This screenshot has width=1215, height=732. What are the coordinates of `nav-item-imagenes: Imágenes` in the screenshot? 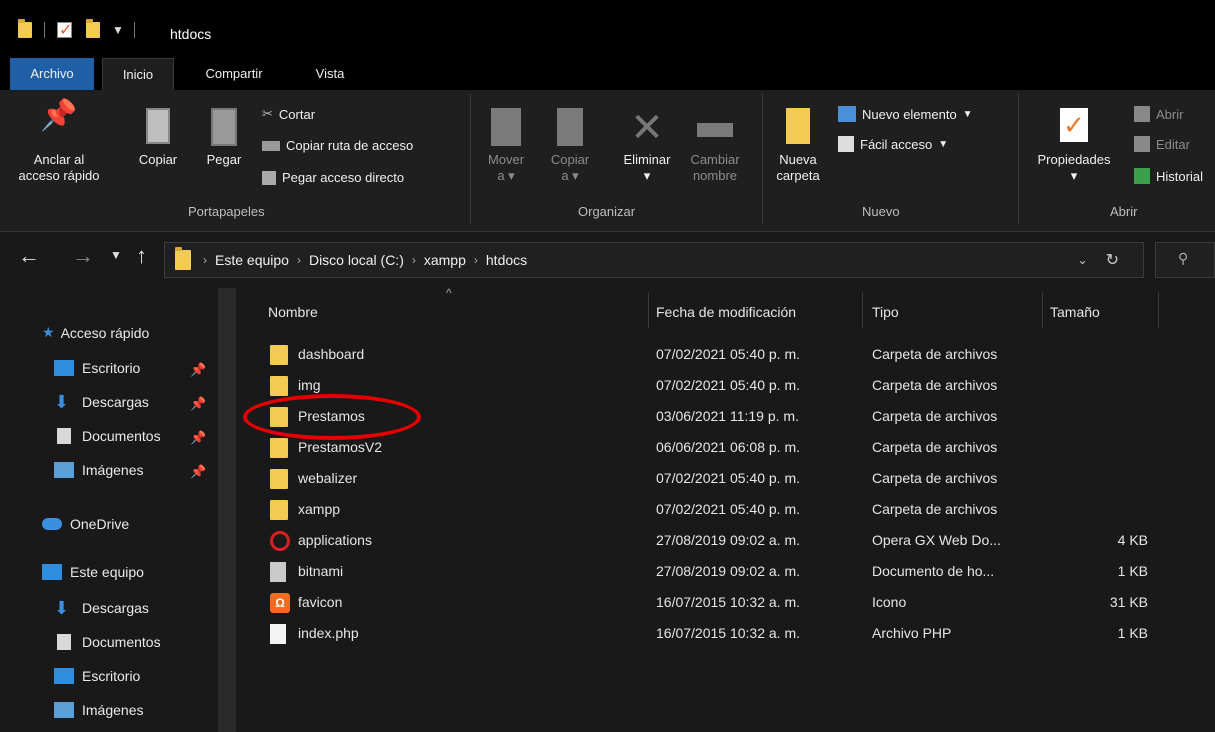 It's located at (98, 470).